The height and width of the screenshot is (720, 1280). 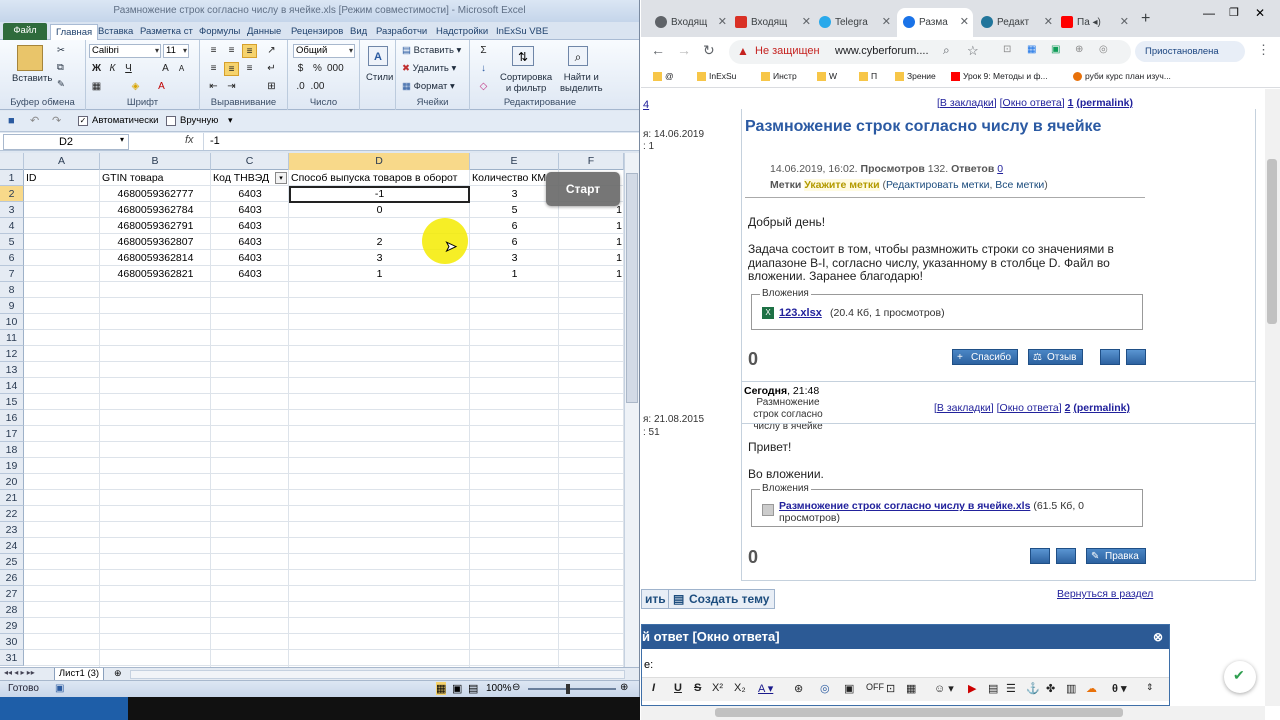 What do you see at coordinates (249, 69) in the screenshot?
I see `align-right-icon: ≡` at bounding box center [249, 69].